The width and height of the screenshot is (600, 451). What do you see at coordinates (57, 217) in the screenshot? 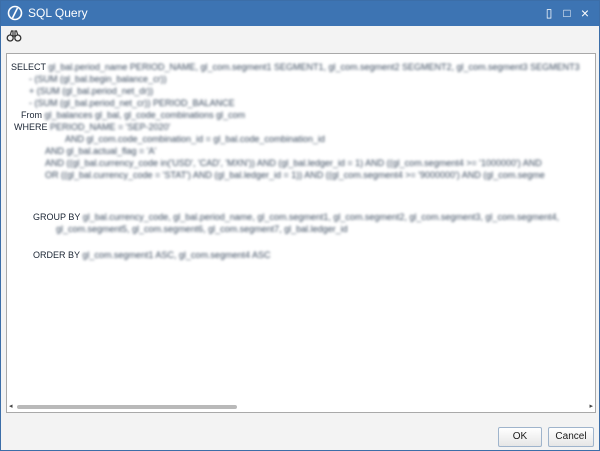
I see `keyword-group-by: GROUP BY` at bounding box center [57, 217].